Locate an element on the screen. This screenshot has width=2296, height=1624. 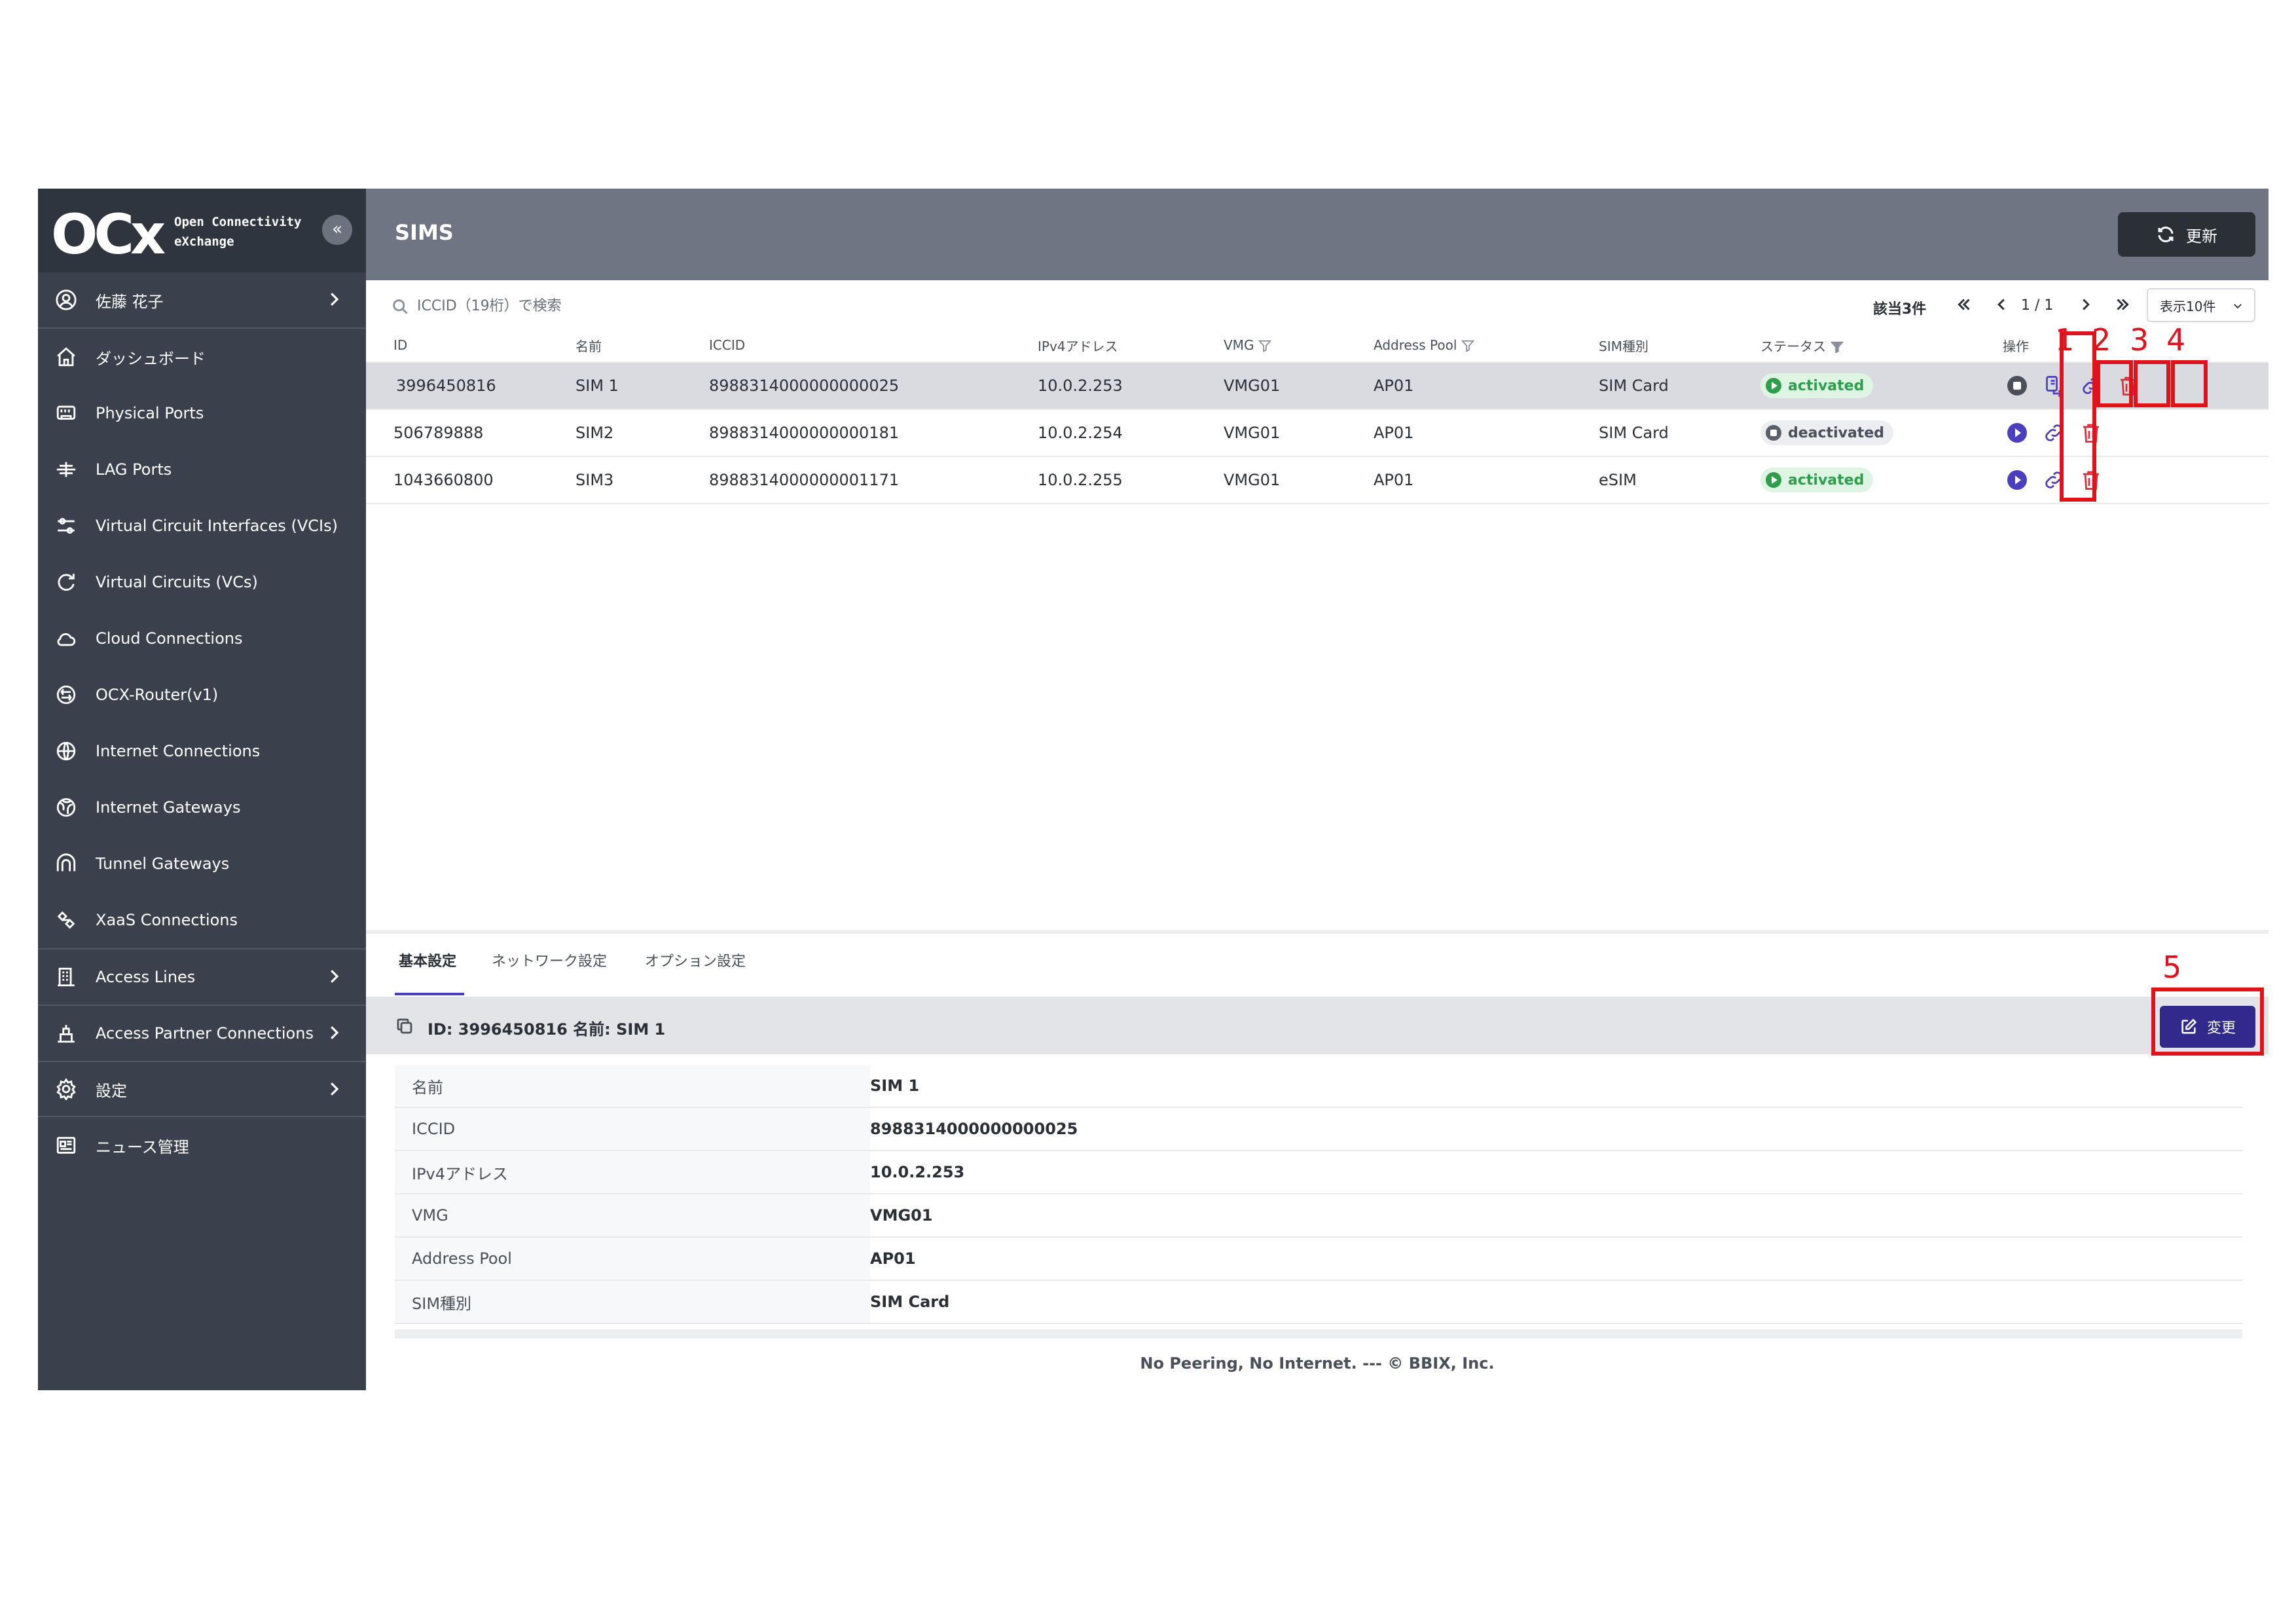
column-header-ipv4: IPv4アドレス is located at coordinates (1131, 346).